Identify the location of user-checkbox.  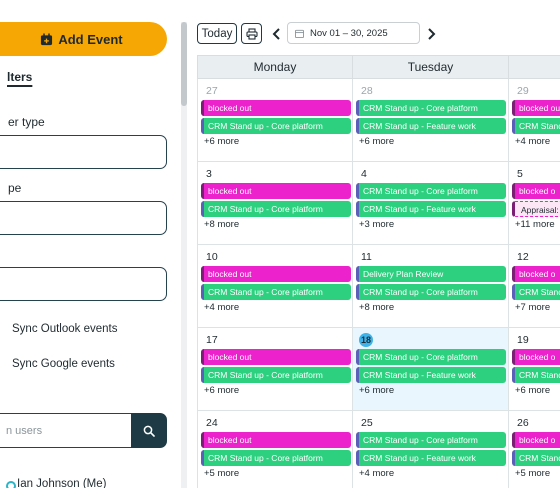
(11, 484).